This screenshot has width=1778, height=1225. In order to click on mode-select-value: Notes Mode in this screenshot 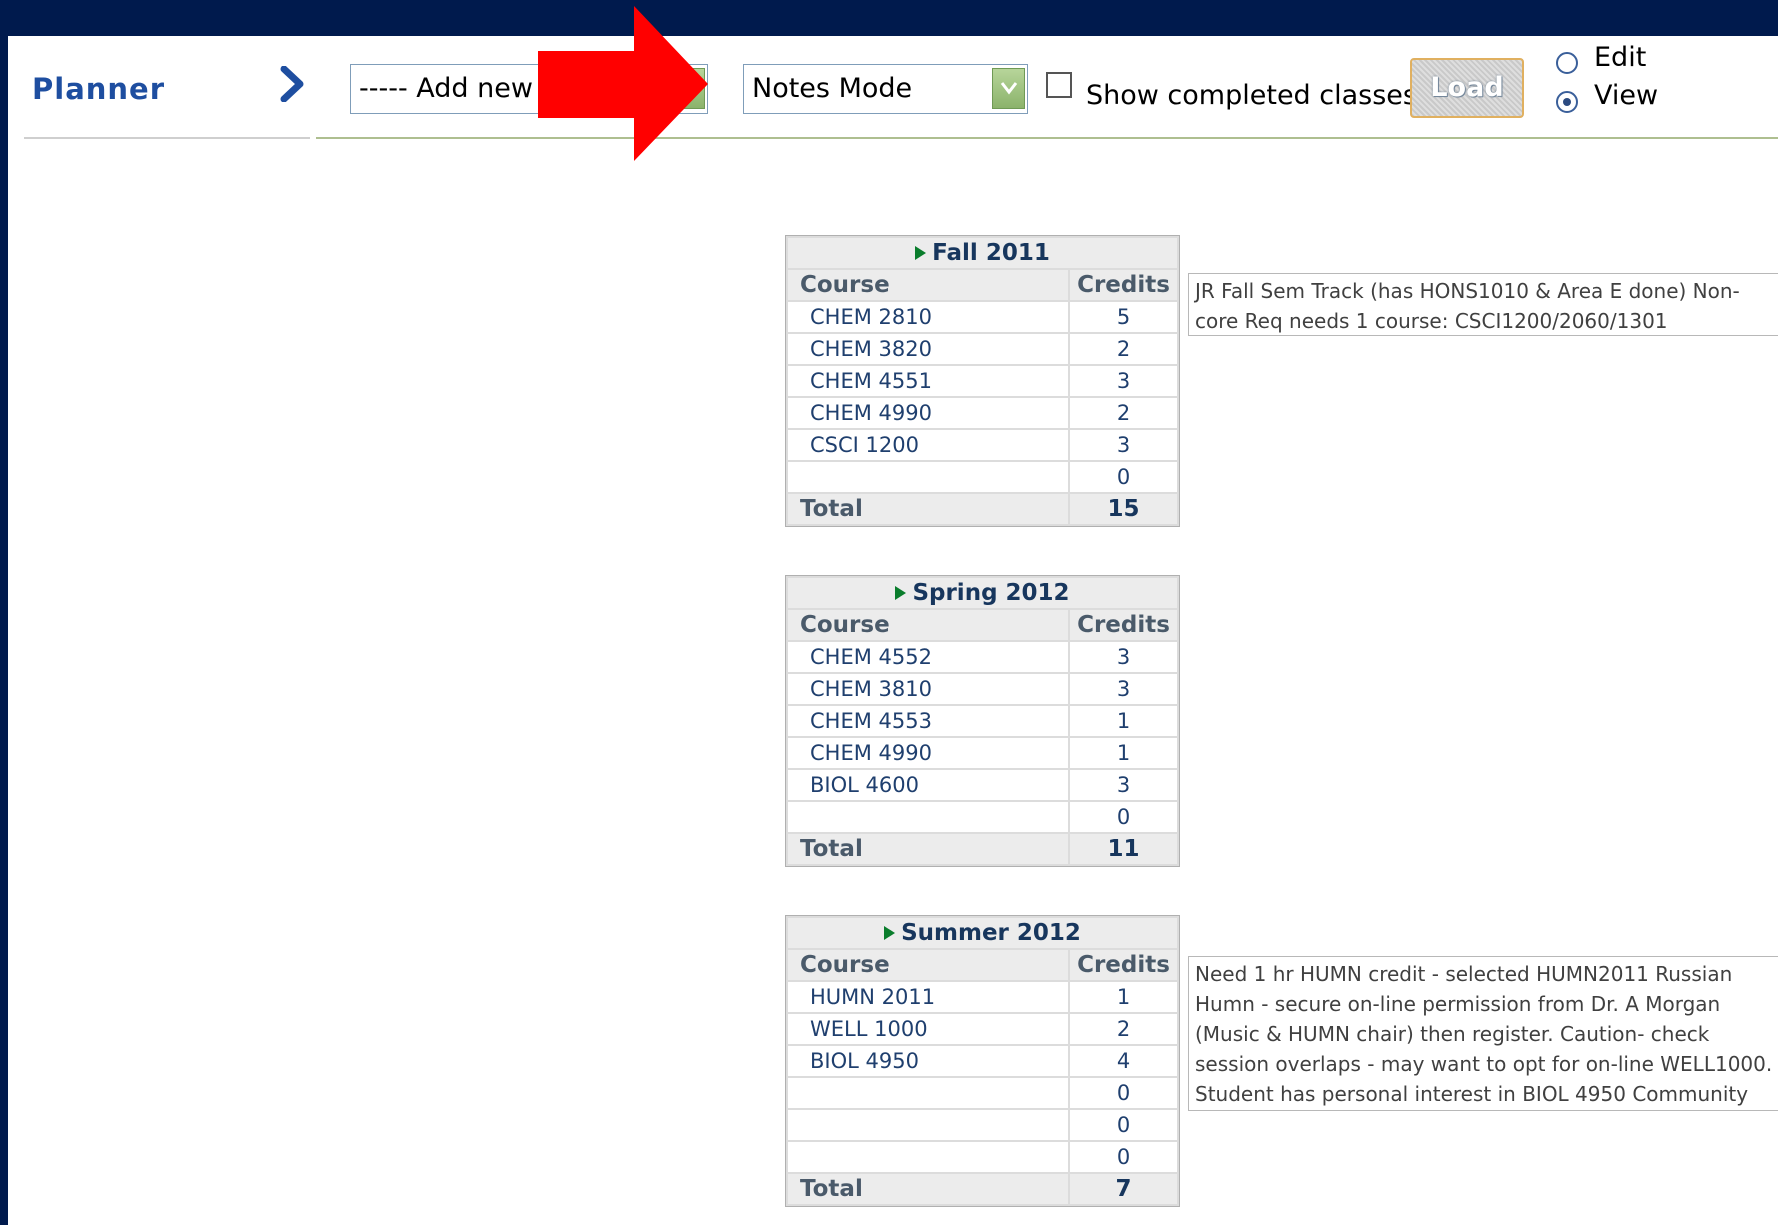, I will do `click(832, 88)`.